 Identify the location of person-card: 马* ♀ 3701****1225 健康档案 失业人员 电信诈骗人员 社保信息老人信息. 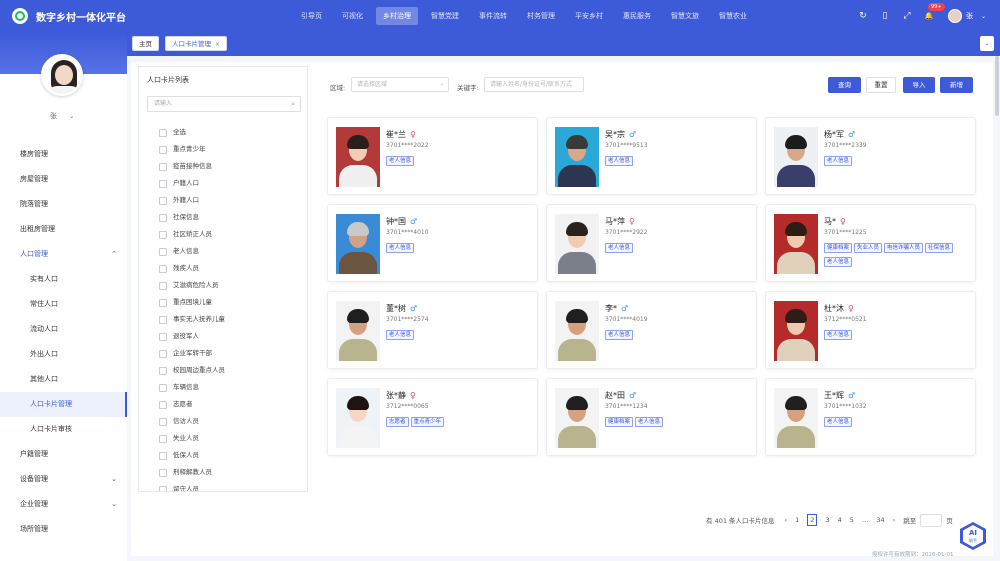
(870, 243).